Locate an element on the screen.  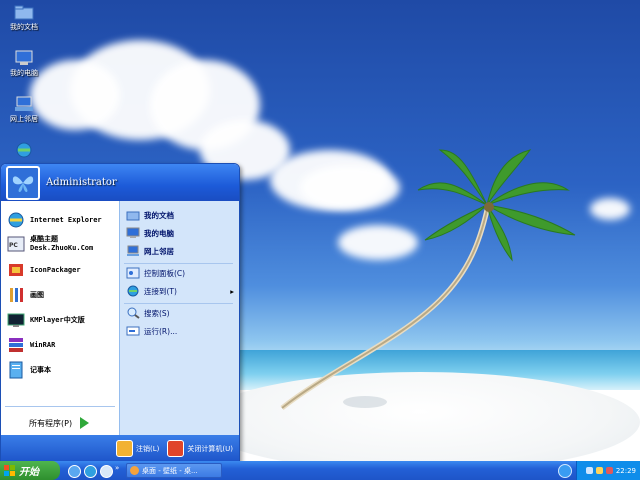
place-label: 网上邻居 is located at coordinates (159, 251).